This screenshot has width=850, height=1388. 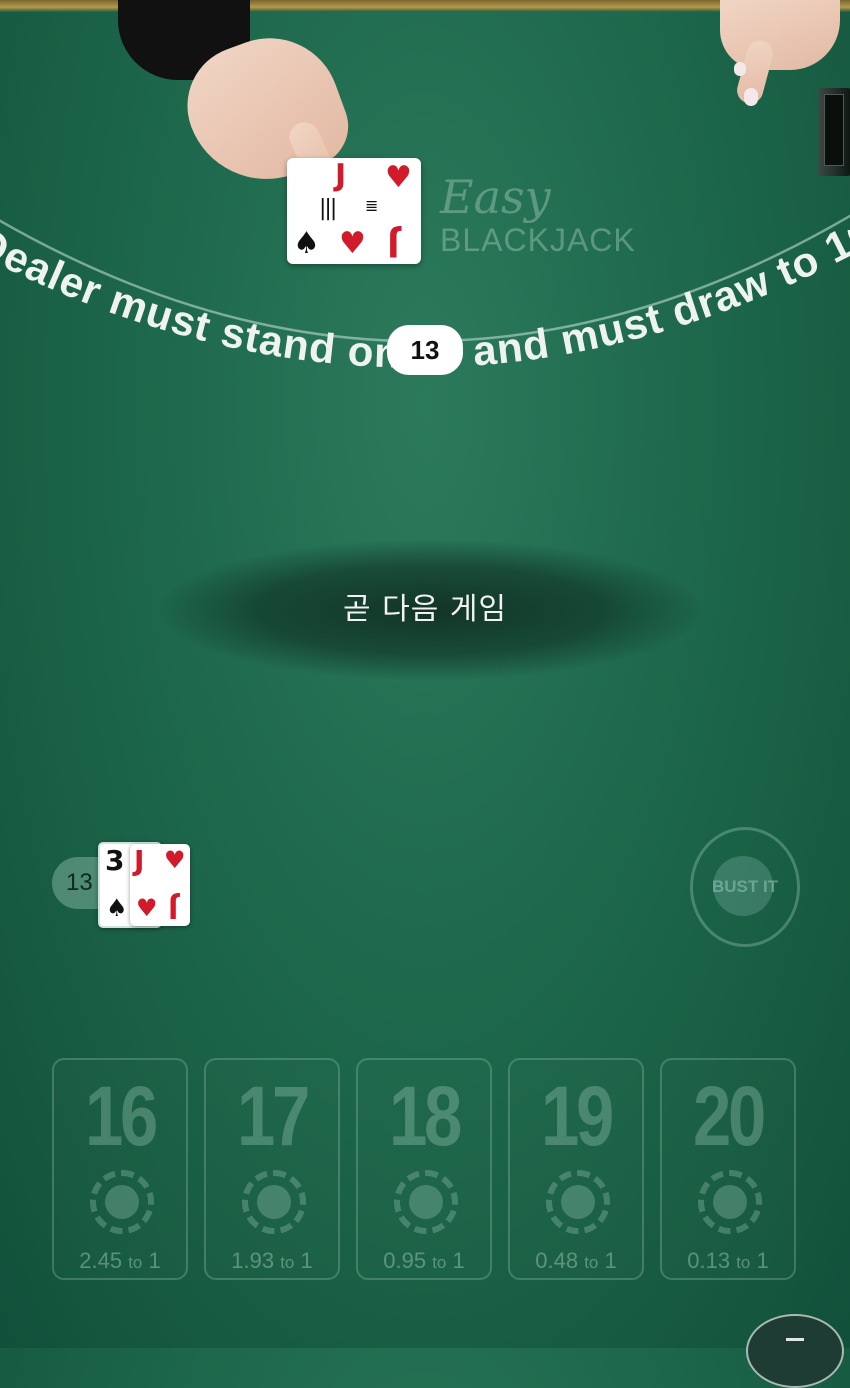 What do you see at coordinates (425, 350) in the screenshot?
I see `dealer-score: 13` at bounding box center [425, 350].